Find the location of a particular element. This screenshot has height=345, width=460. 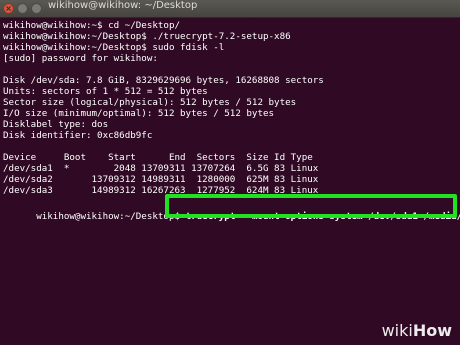

command-highlight-box is located at coordinates (311, 206).